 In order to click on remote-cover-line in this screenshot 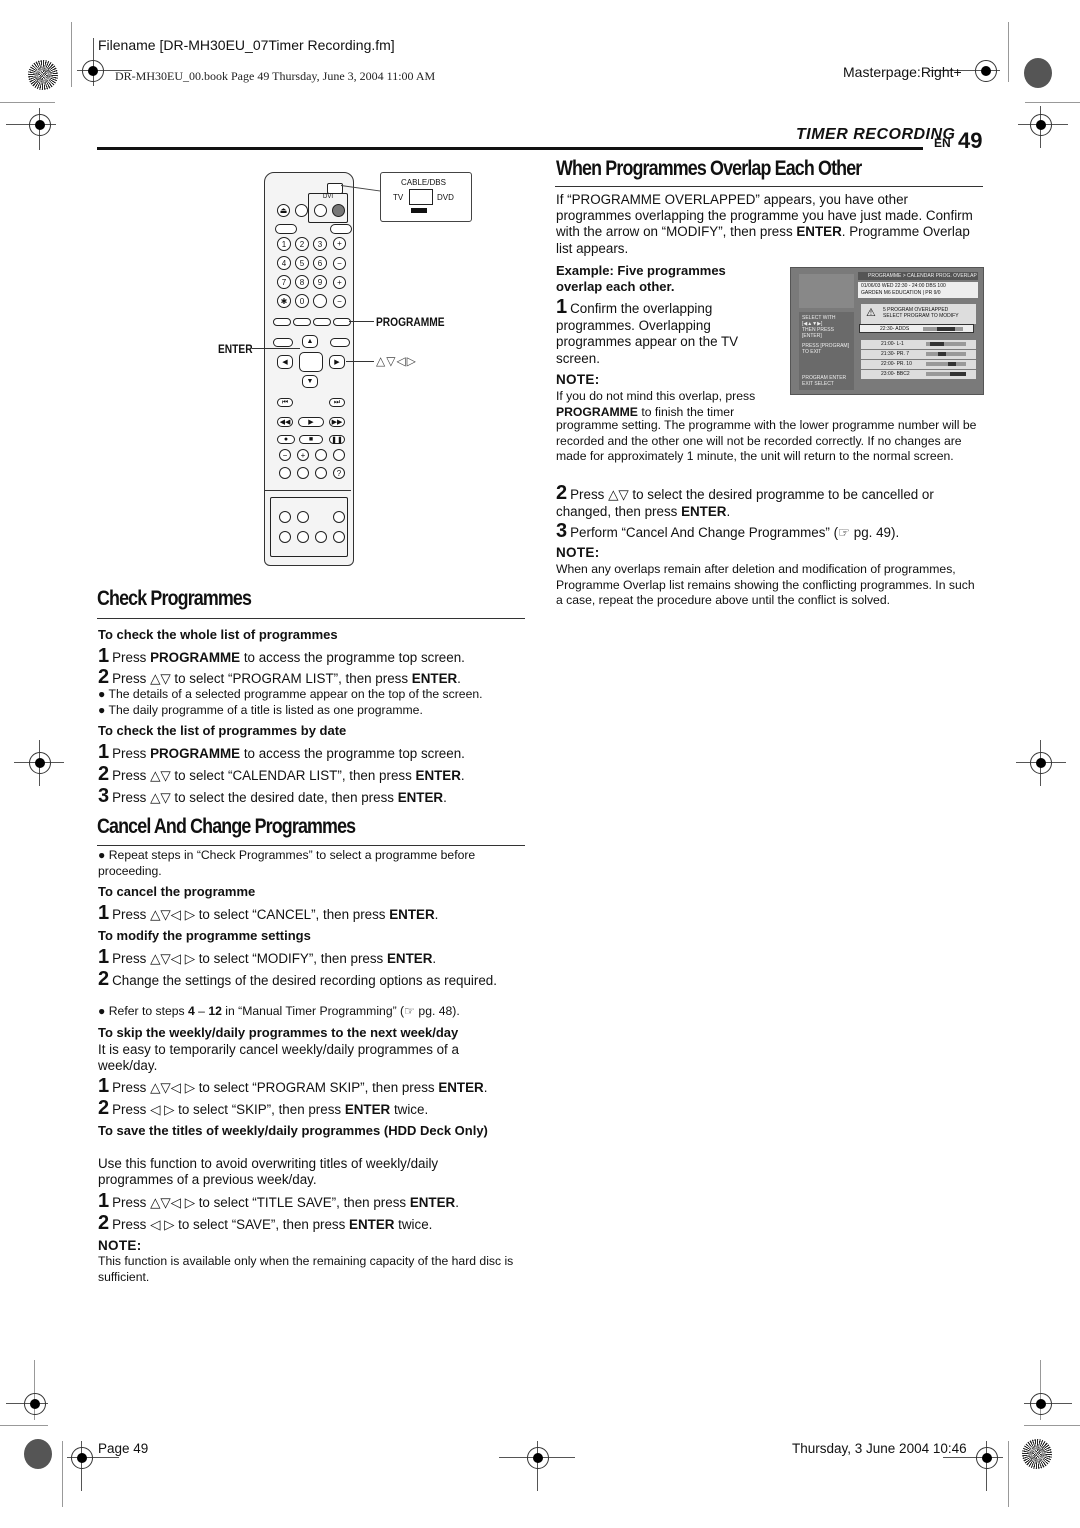, I will do `click(308, 490)`.